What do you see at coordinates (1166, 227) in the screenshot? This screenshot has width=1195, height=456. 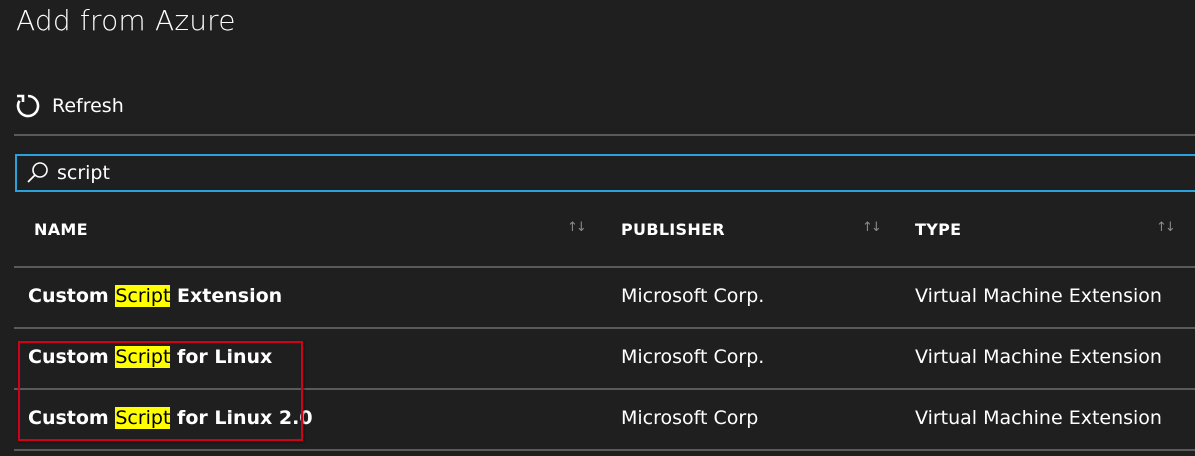 I see `sort-type-icon: ↑↓` at bounding box center [1166, 227].